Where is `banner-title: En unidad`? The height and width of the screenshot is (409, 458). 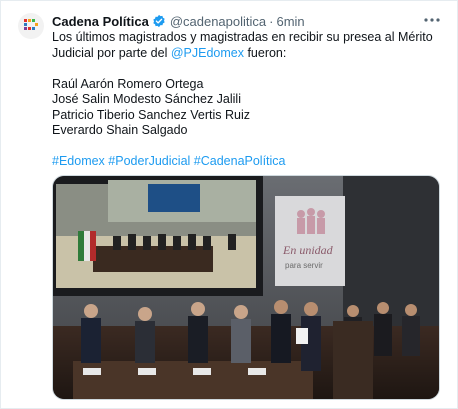
banner-title: En unidad is located at coordinates (308, 250).